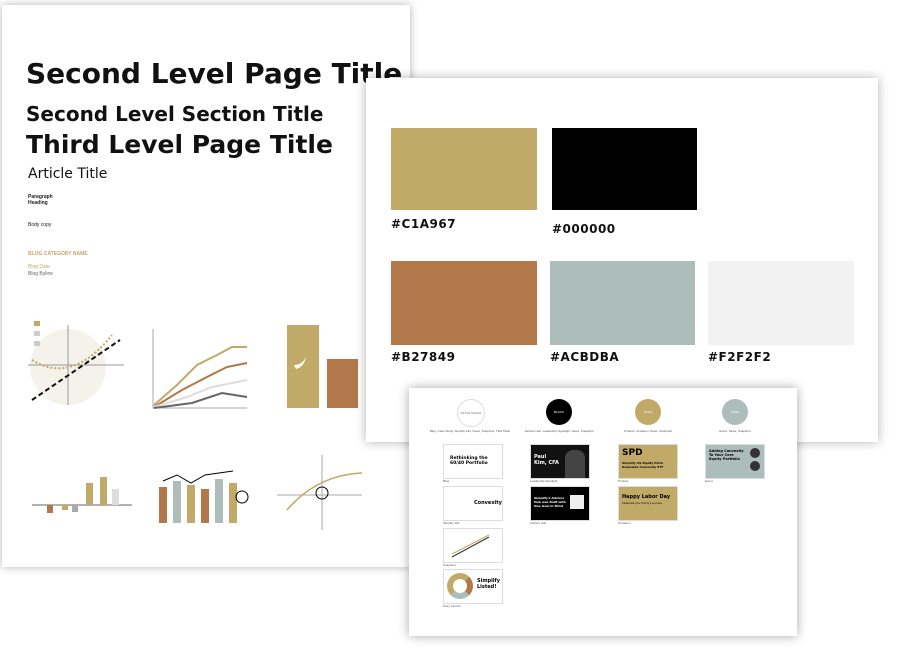 The width and height of the screenshot is (904, 663). Describe the element at coordinates (546, 460) in the screenshot. I see `thumb-title: Paul Kim, CFA` at that location.